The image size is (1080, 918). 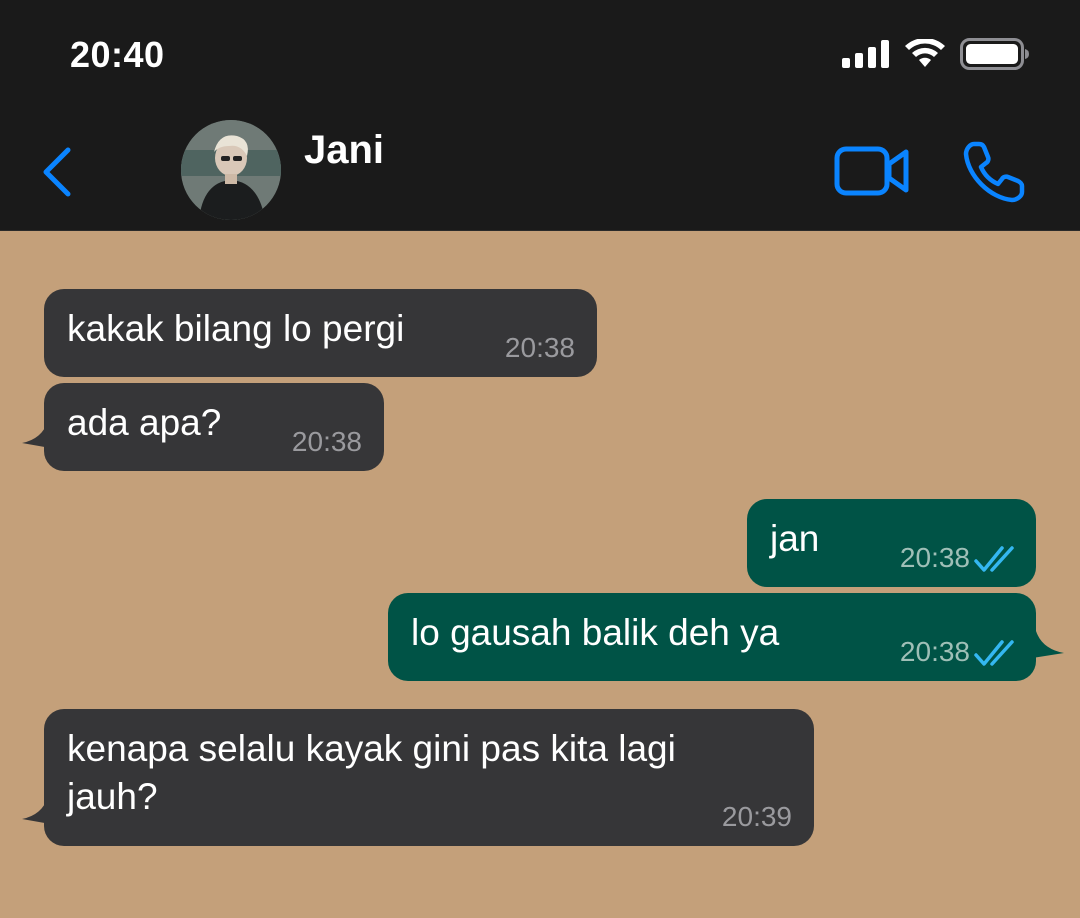 What do you see at coordinates (540, 165) in the screenshot?
I see `chat-header: Jani` at bounding box center [540, 165].